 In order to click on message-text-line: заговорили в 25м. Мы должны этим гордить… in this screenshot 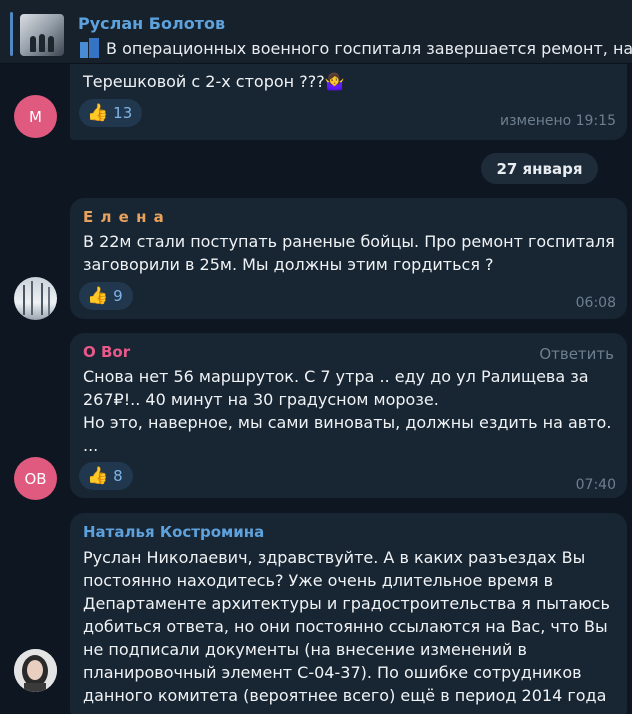, I will do `click(288, 264)`.